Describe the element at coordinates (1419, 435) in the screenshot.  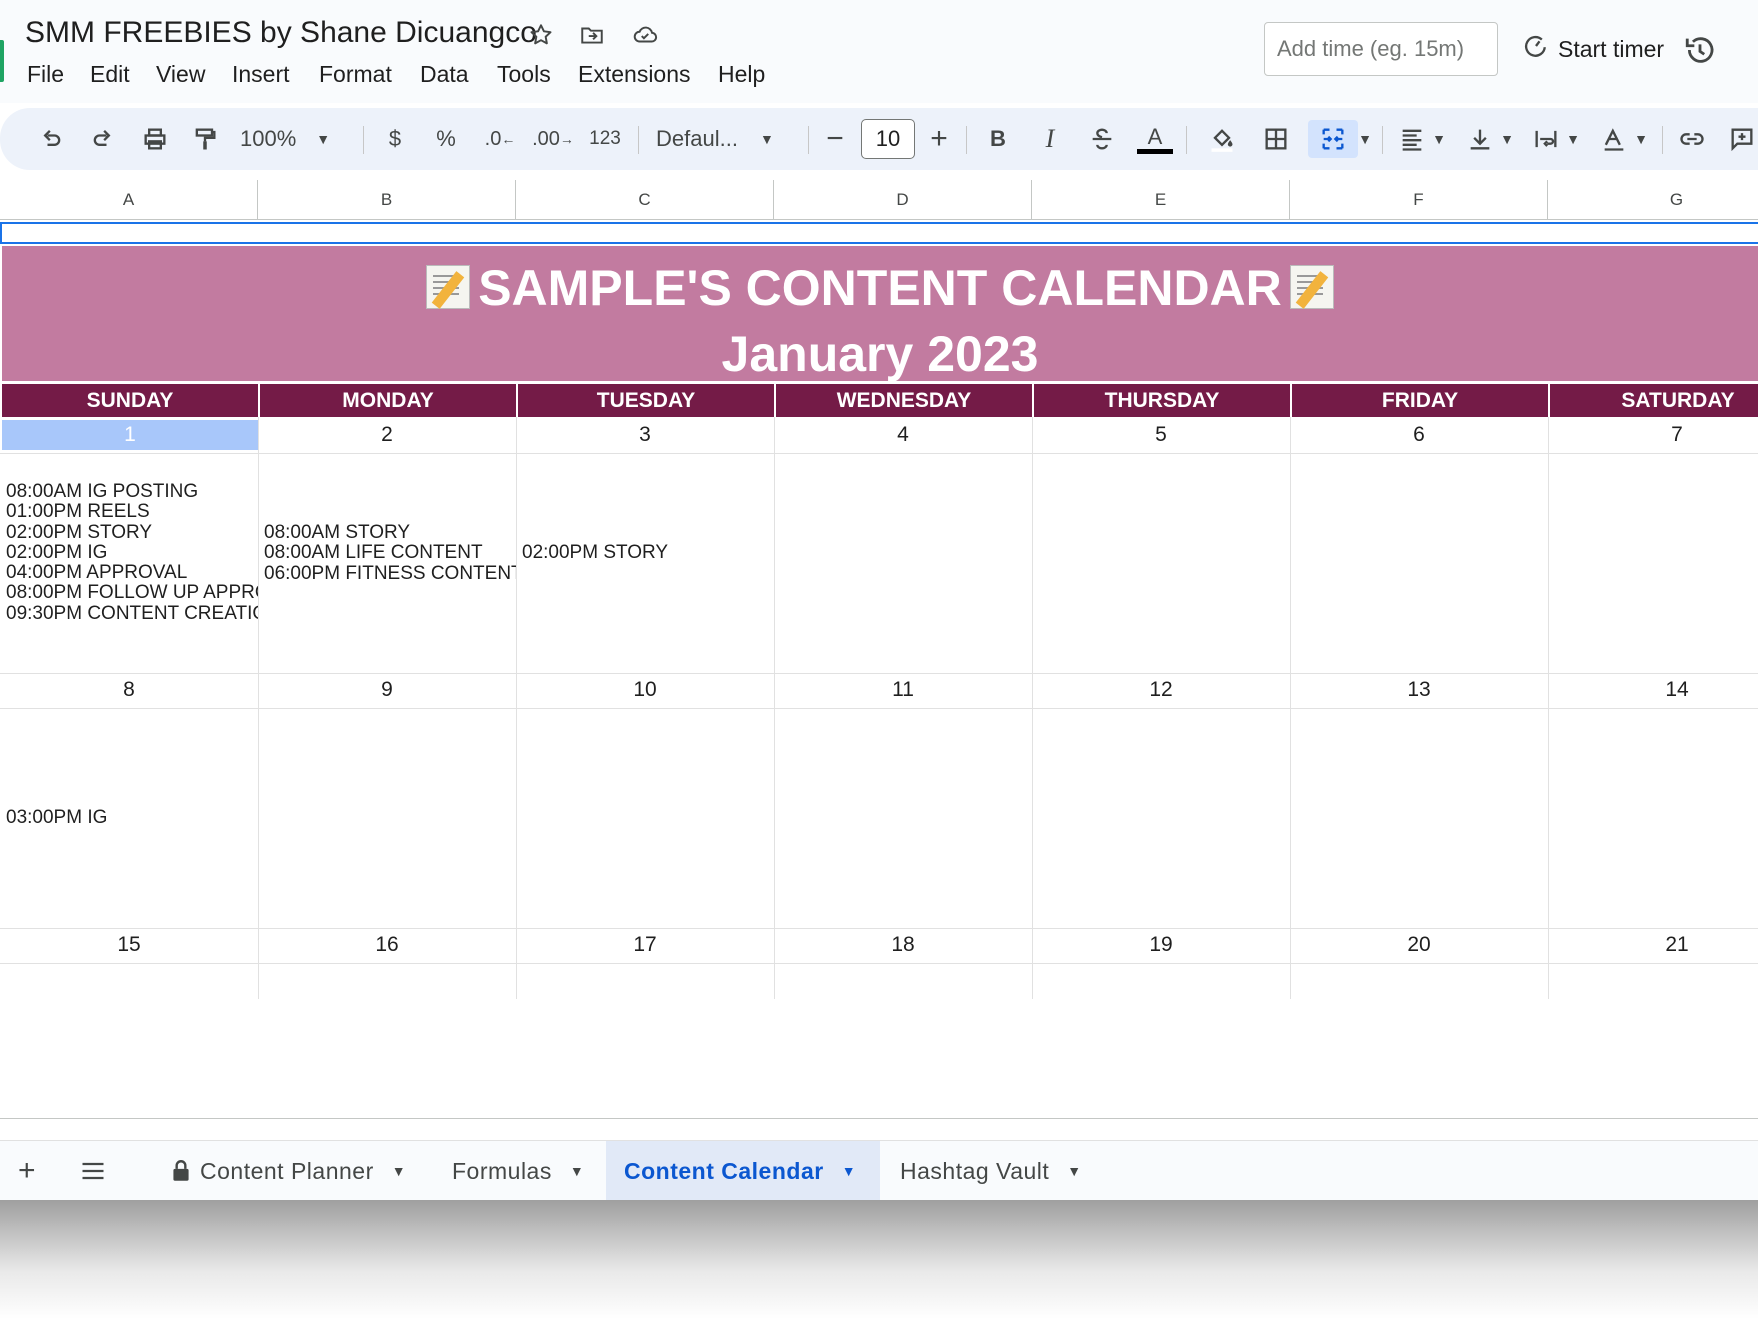
I see `date-cell-6: 6` at that location.